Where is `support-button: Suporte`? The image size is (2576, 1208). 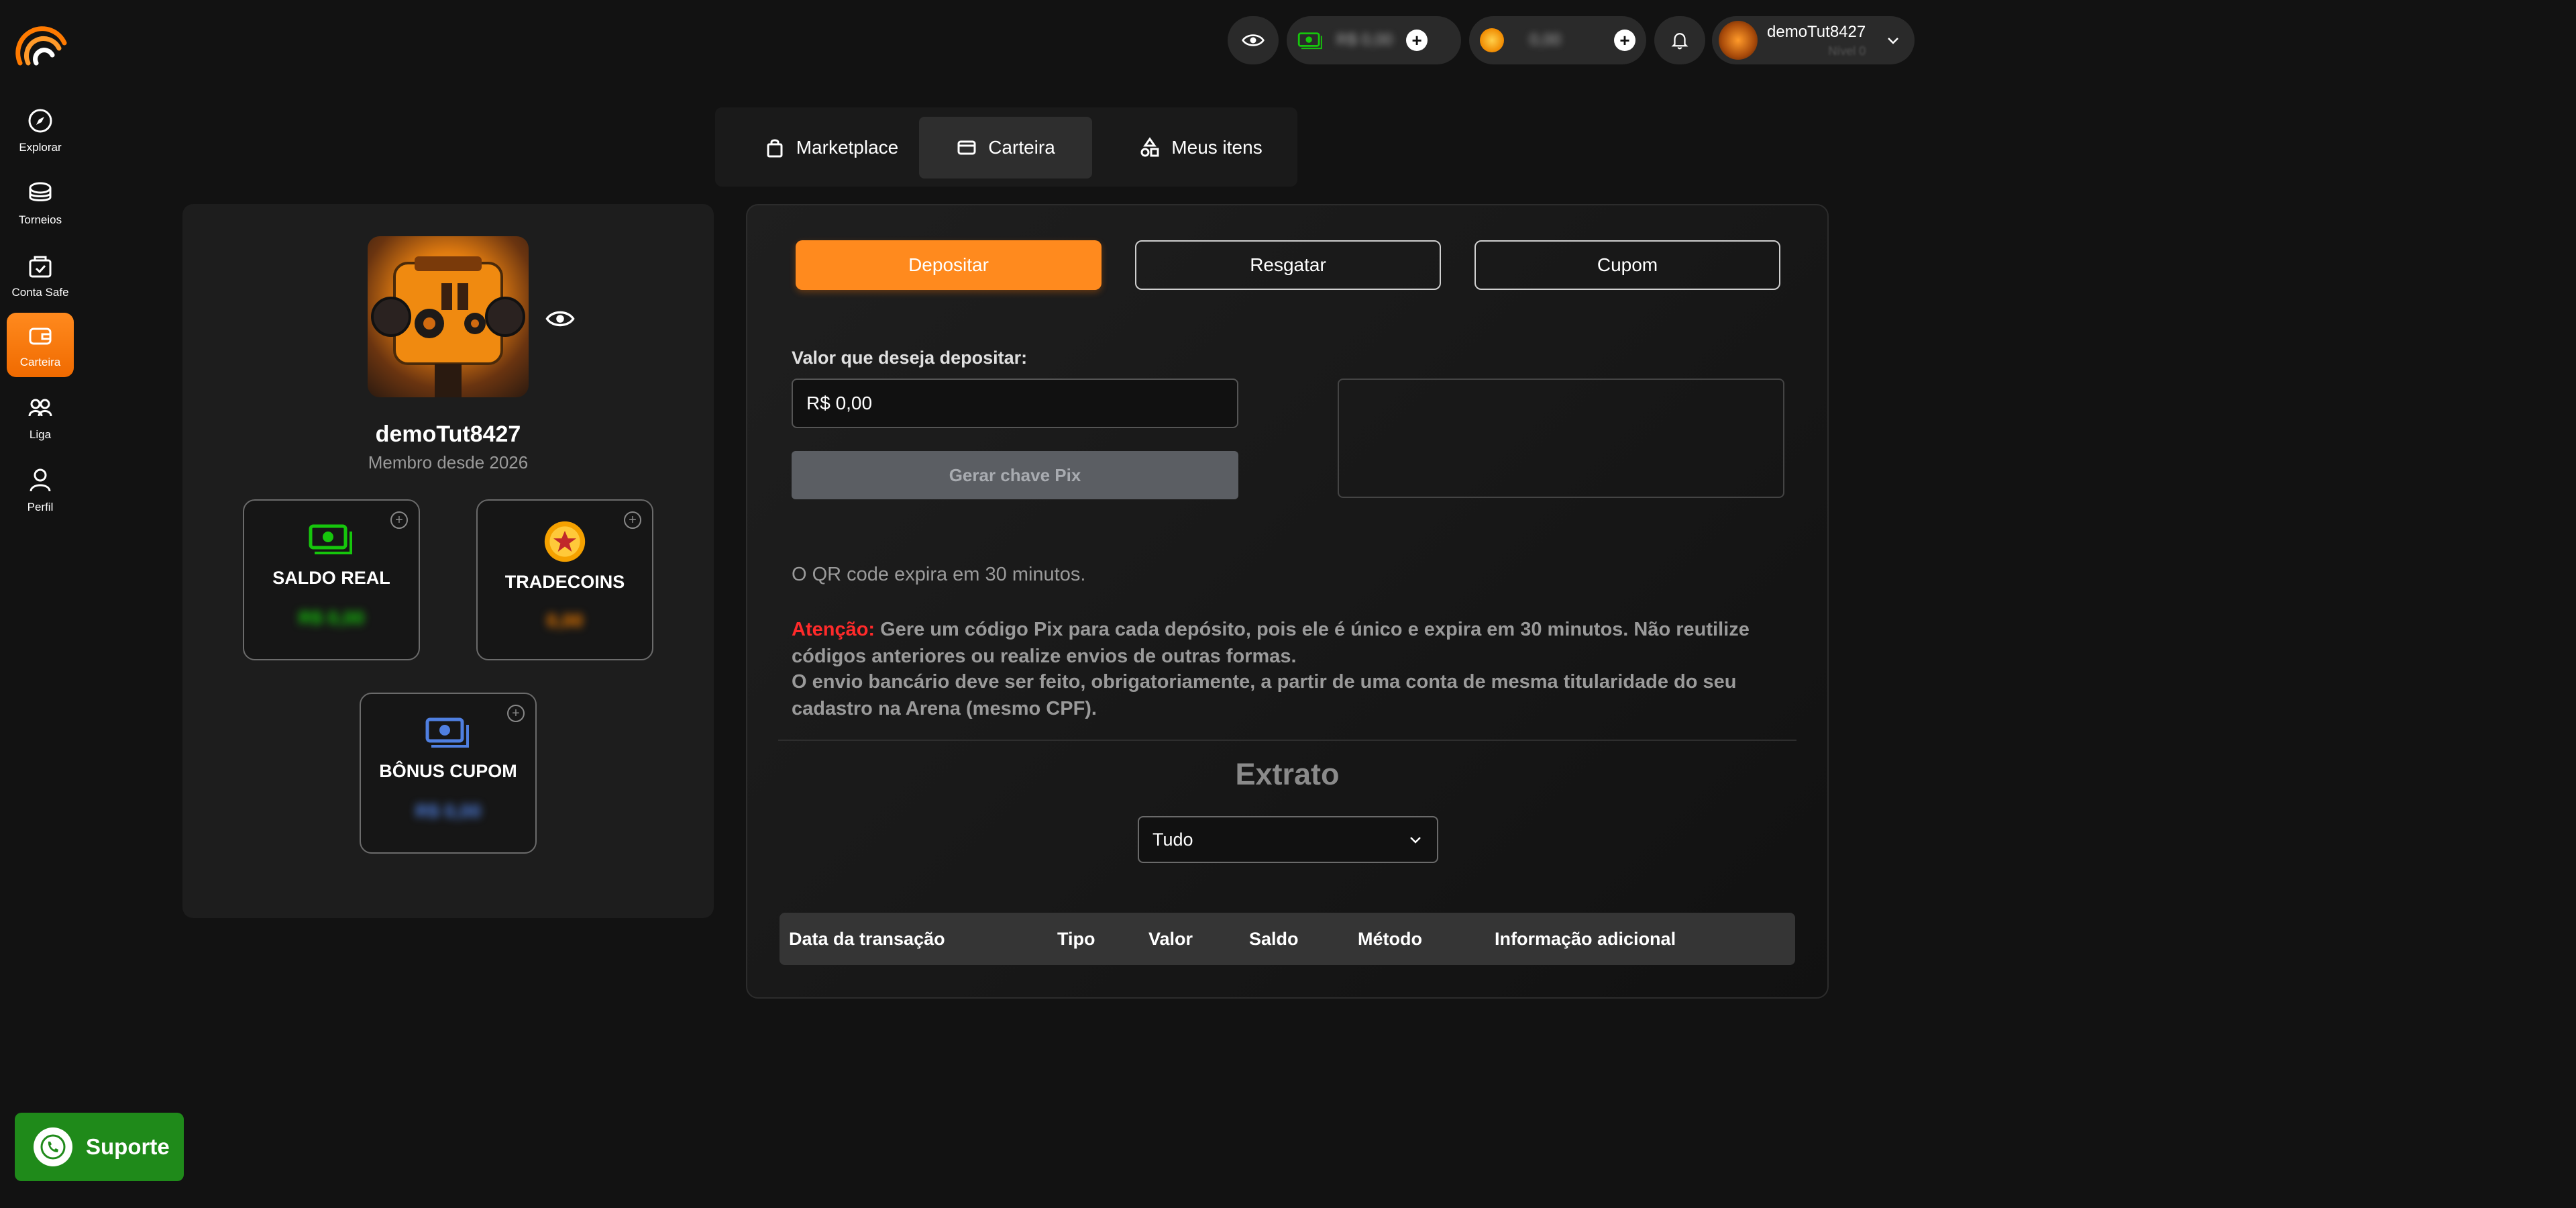 support-button: Suporte is located at coordinates (99, 1147).